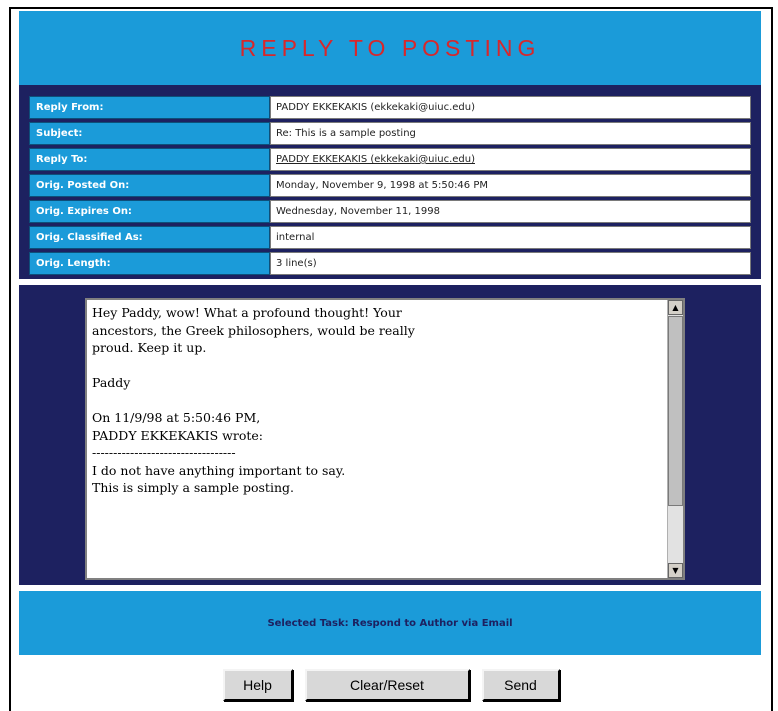 The height and width of the screenshot is (711, 778). I want to click on clear-reset-button: Clear/Reset, so click(387, 685).